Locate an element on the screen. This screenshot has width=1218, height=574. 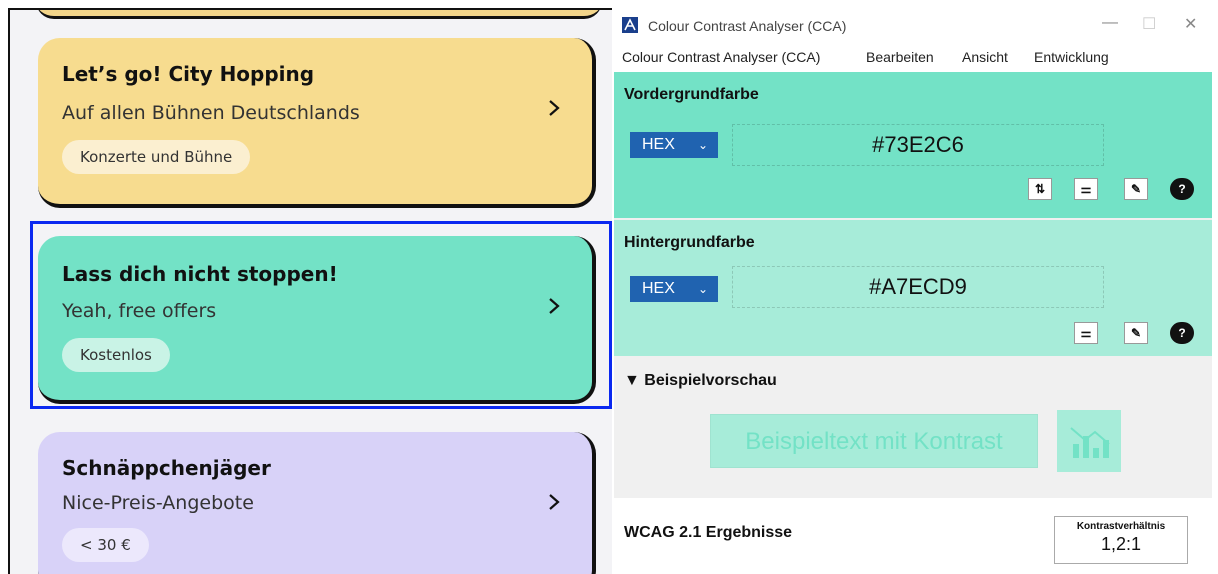
preview-toggle: ▼ Beispielvorschau is located at coordinates (700, 381).